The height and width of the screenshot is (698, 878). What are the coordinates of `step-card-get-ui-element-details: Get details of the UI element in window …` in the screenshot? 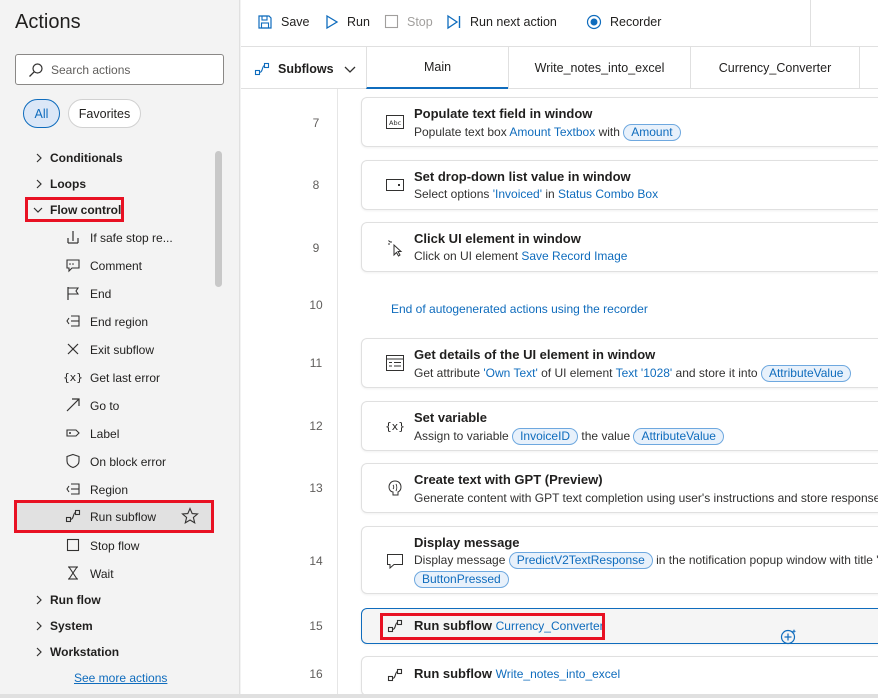 It's located at (619, 363).